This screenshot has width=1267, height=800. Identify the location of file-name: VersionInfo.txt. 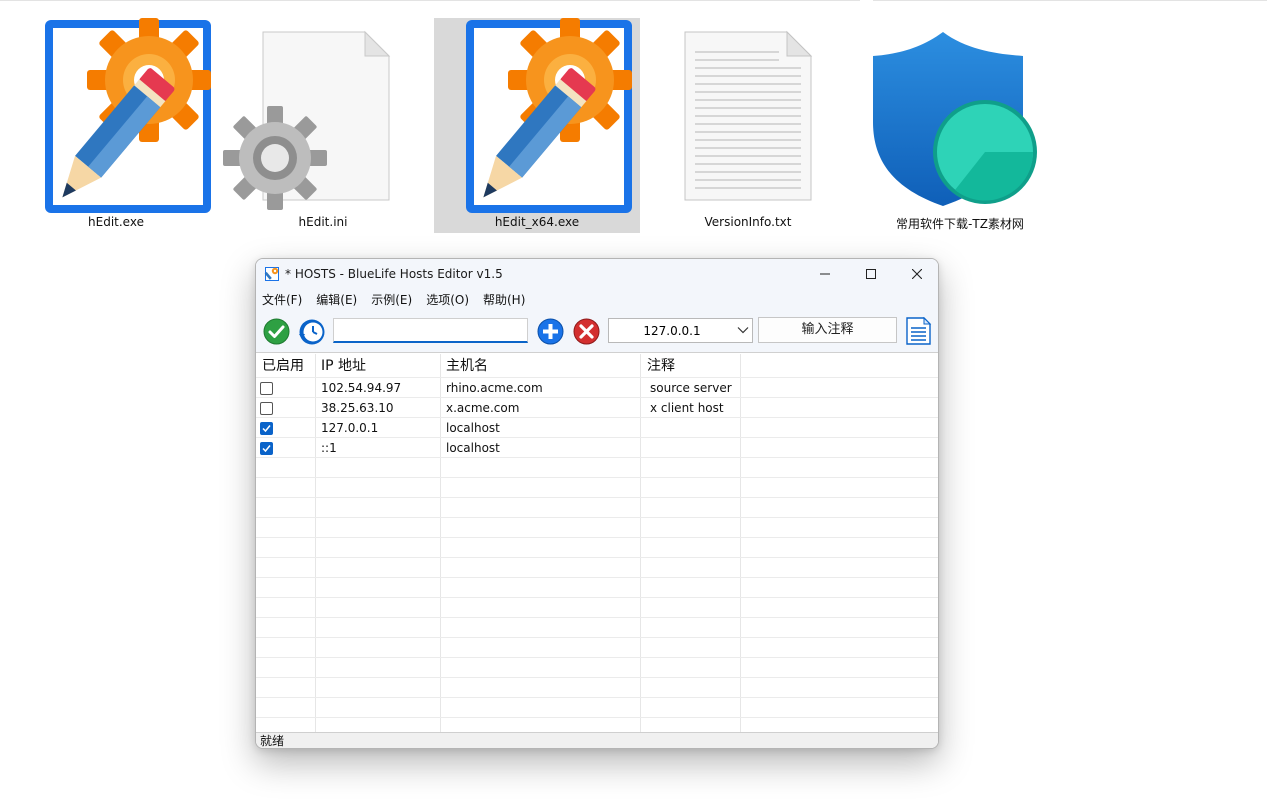
(748, 222).